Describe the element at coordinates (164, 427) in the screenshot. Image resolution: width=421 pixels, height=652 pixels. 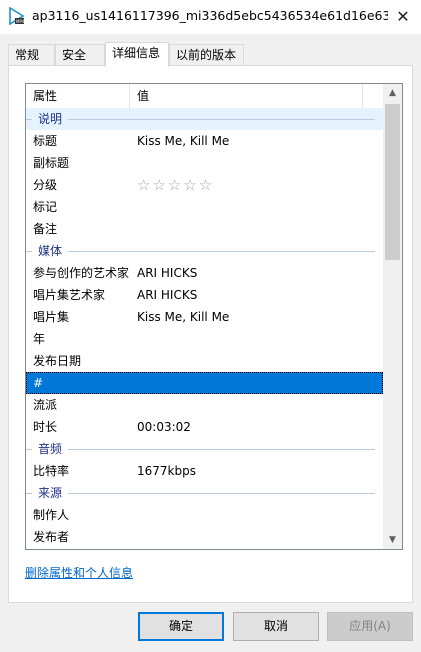
I see `property-value: 00:03:02` at that location.